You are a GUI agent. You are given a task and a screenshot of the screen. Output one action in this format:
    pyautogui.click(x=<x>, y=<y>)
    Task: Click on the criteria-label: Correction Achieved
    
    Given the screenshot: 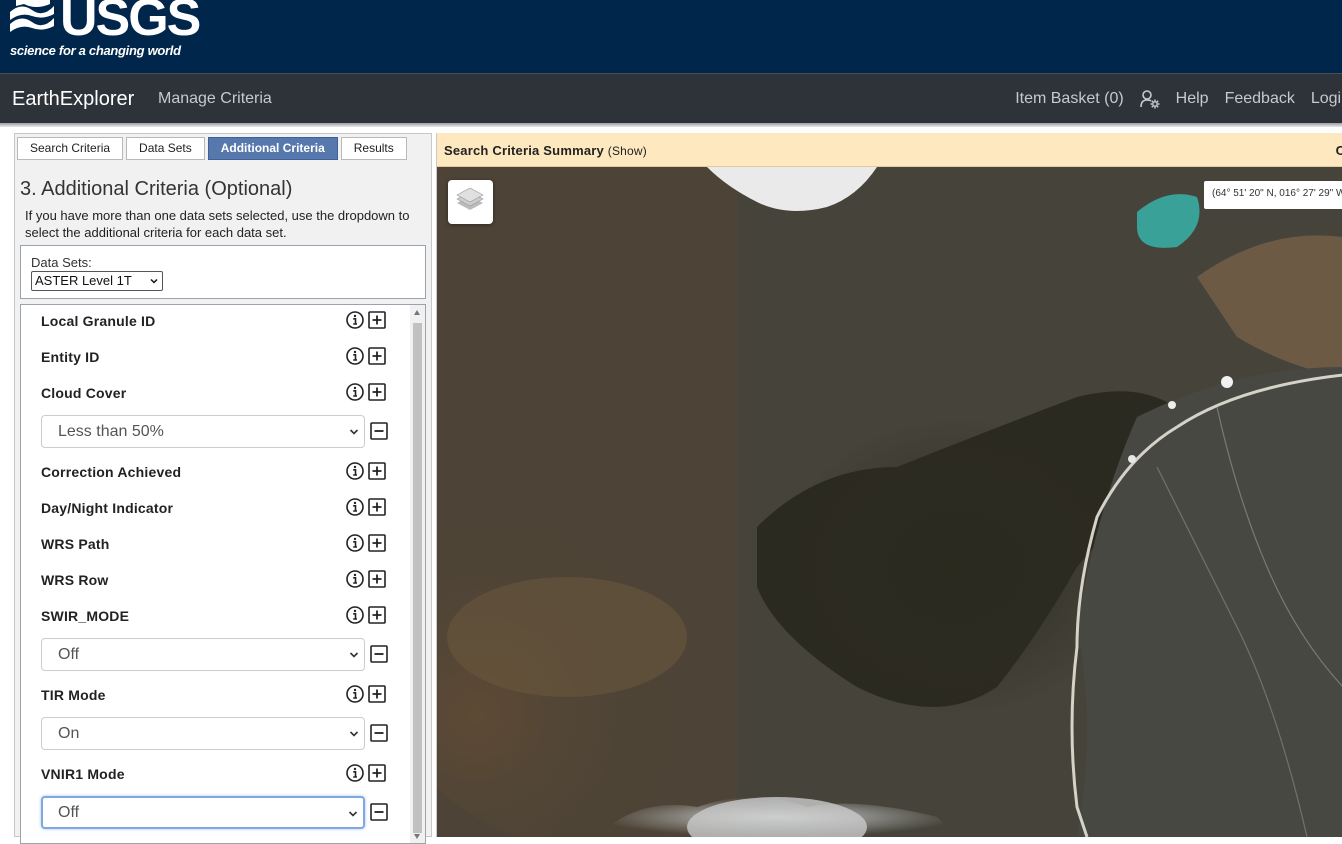 What is the action you would take?
    pyautogui.click(x=111, y=472)
    